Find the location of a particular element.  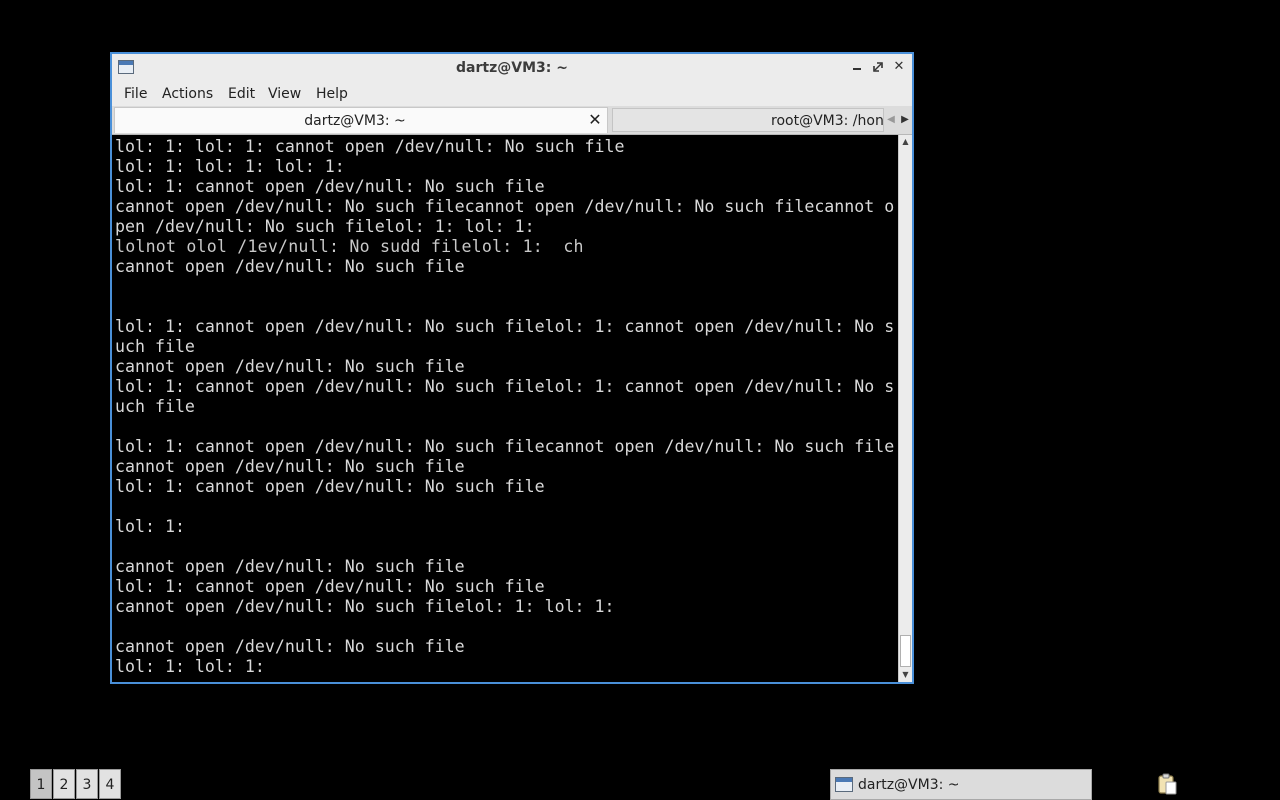

tab-scroll-right-icon: ▶ is located at coordinates (905, 120).